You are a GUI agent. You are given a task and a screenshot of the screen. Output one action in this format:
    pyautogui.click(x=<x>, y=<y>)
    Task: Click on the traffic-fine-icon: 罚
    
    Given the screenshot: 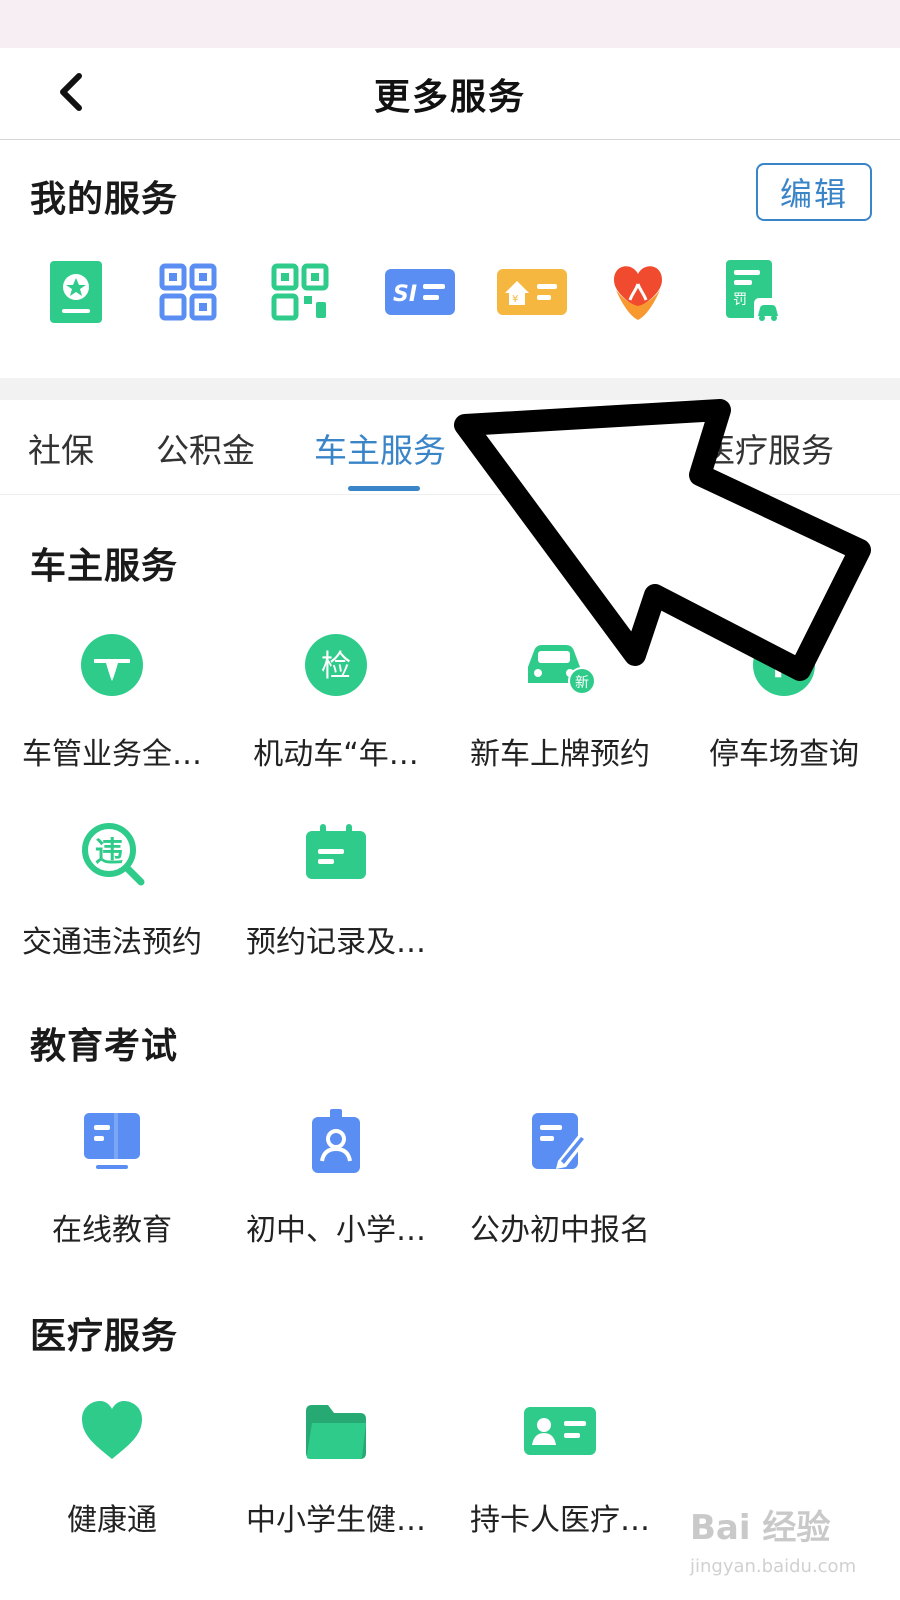 What is the action you would take?
    pyautogui.click(x=752, y=292)
    